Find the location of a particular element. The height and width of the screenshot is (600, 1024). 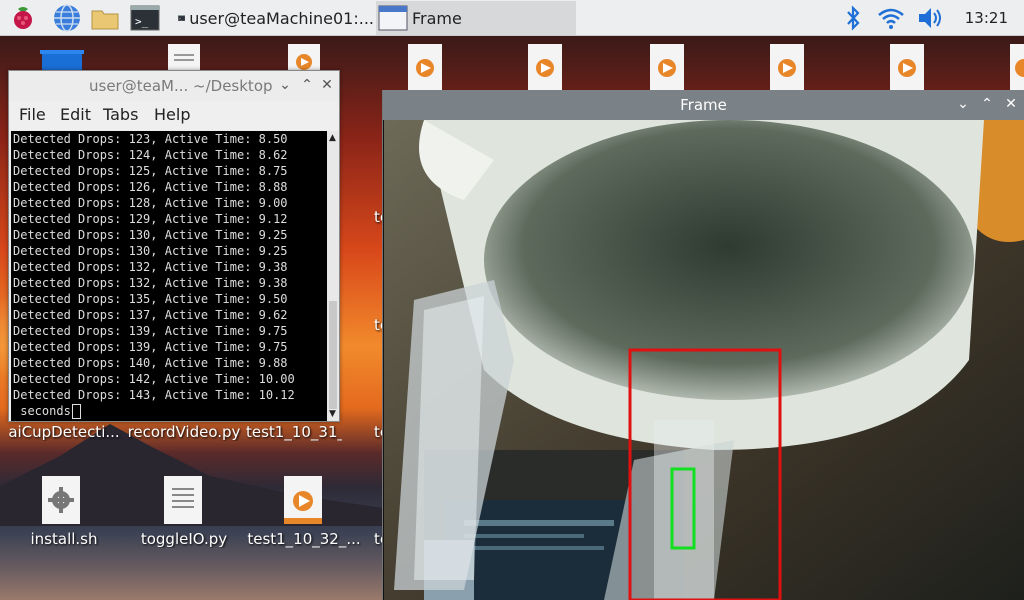

wifi-icon is located at coordinates (891, 18).